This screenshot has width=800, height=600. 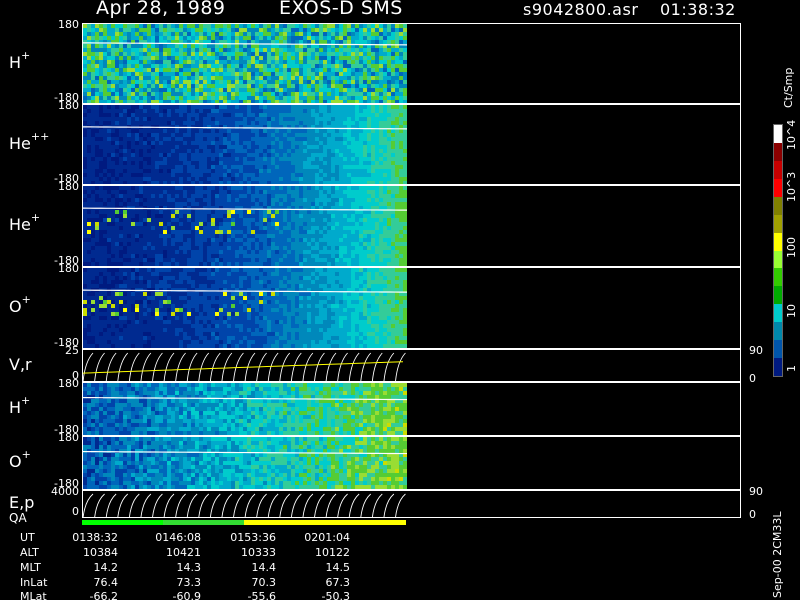 I want to click on y-tick-top: 25, so click(x=72, y=350).